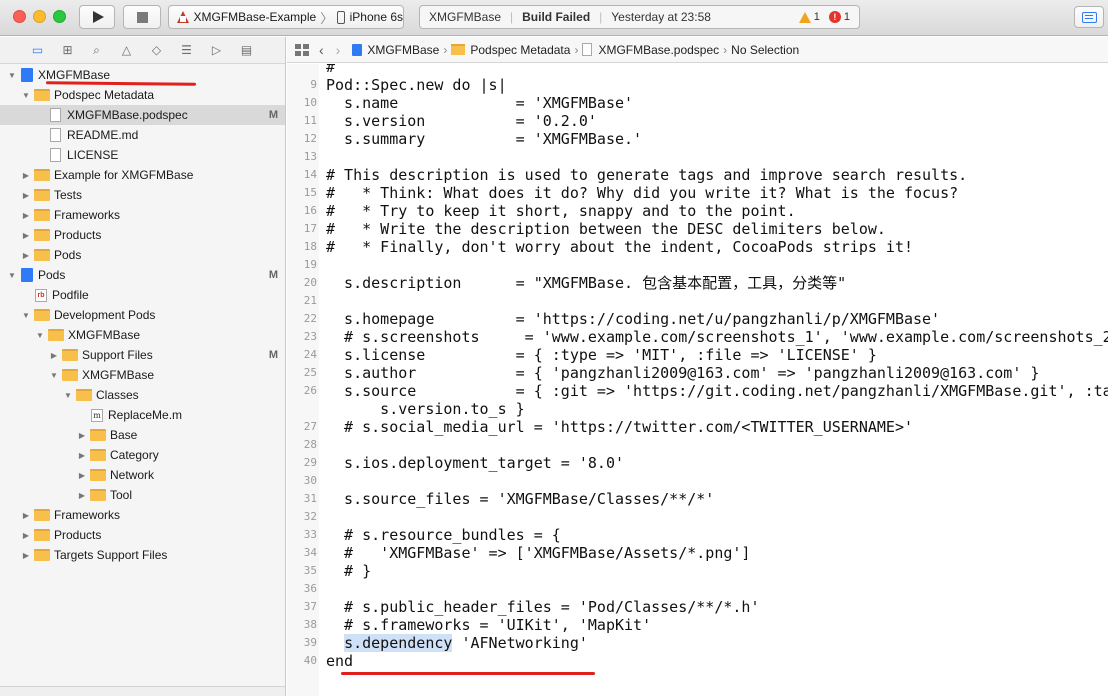  I want to click on tree-row: README.md, so click(142, 135).